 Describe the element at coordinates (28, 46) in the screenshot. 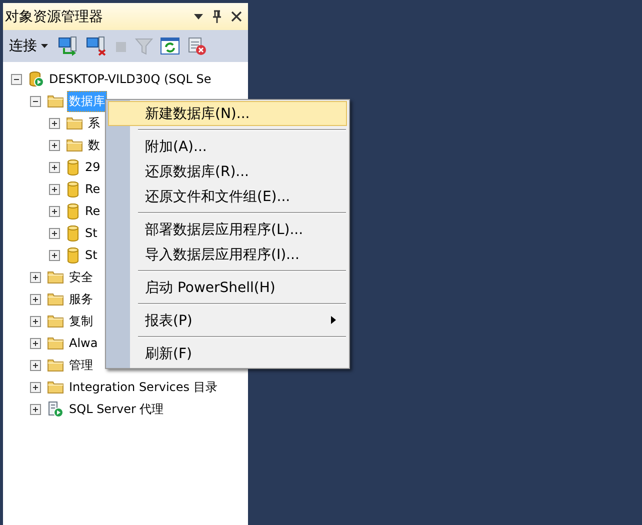

I see `connect-button: 连接` at that location.